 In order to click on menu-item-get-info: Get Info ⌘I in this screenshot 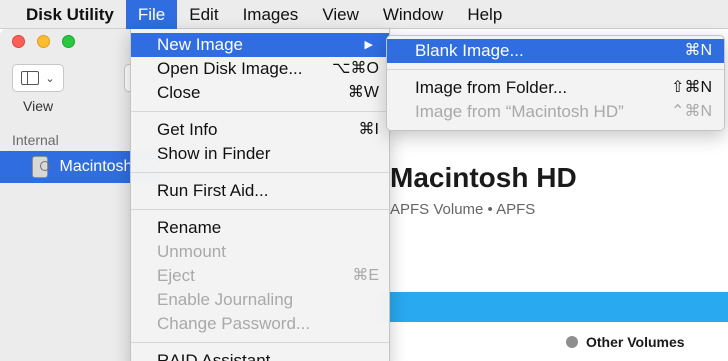, I will do `click(260, 130)`.